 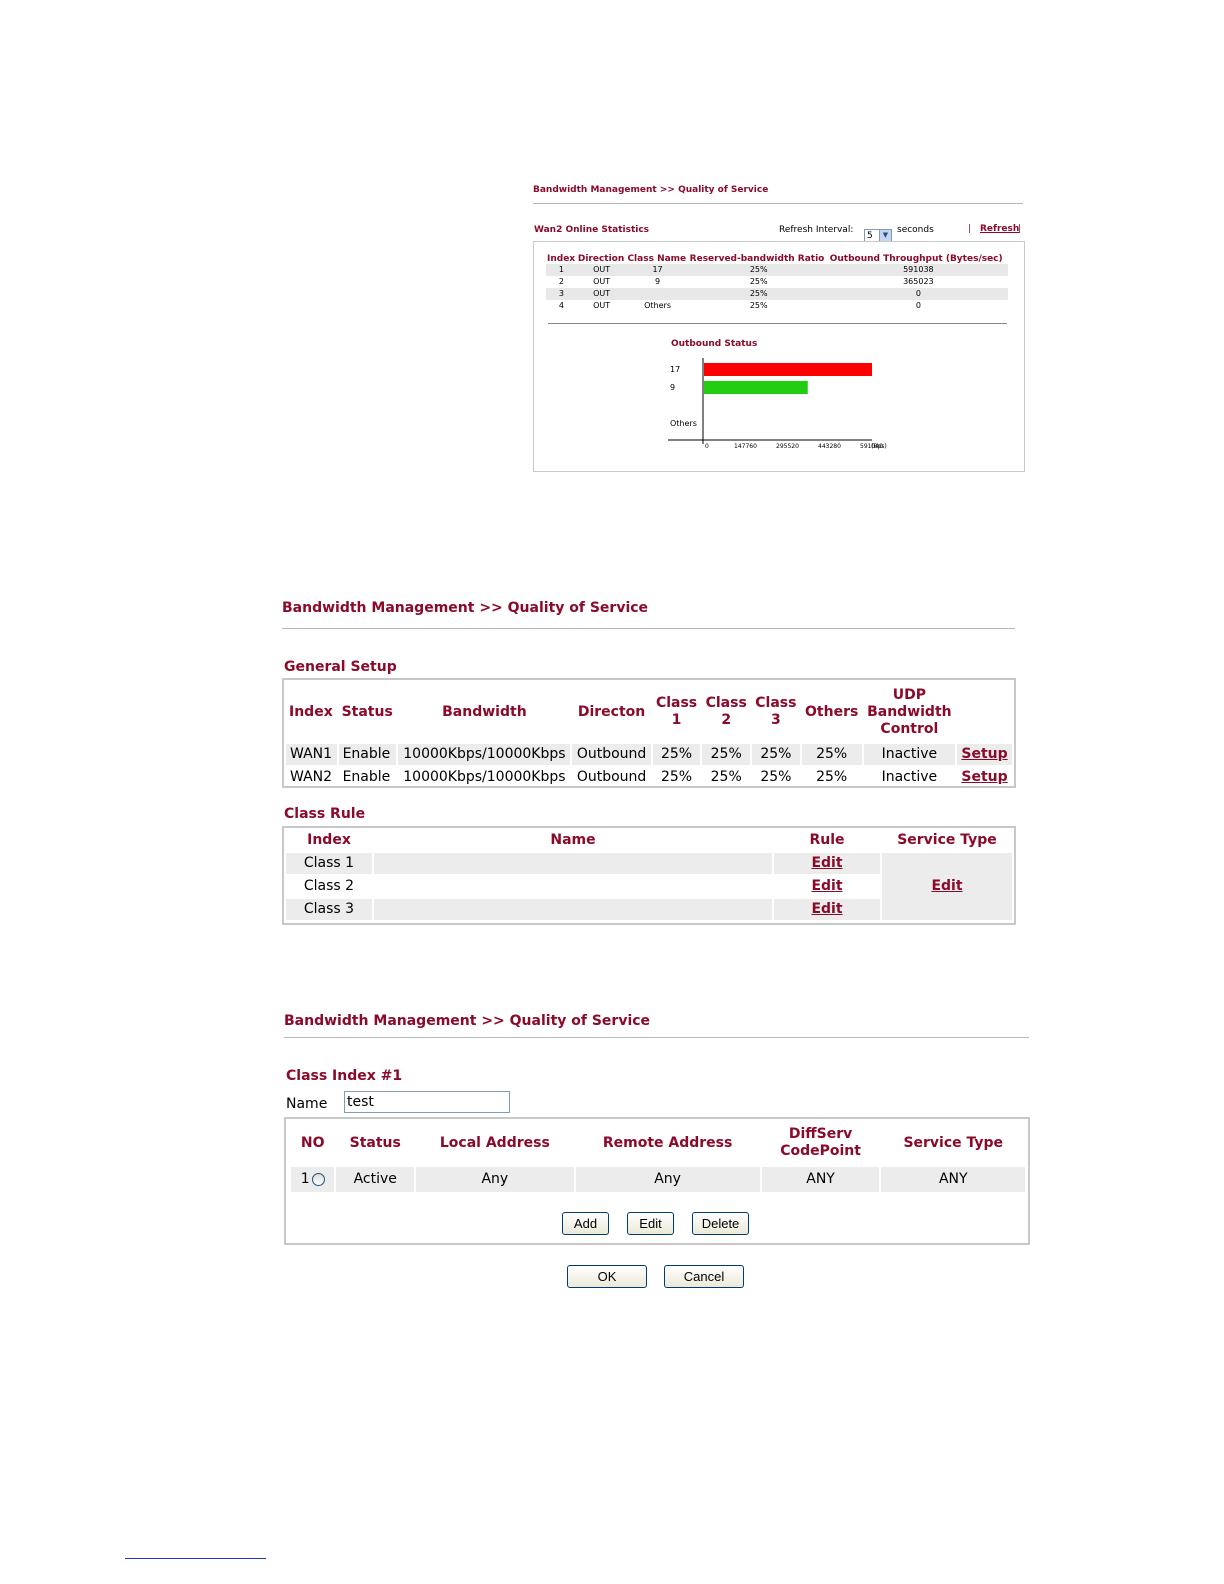 I want to click on class-index: Class 3, so click(x=329, y=909).